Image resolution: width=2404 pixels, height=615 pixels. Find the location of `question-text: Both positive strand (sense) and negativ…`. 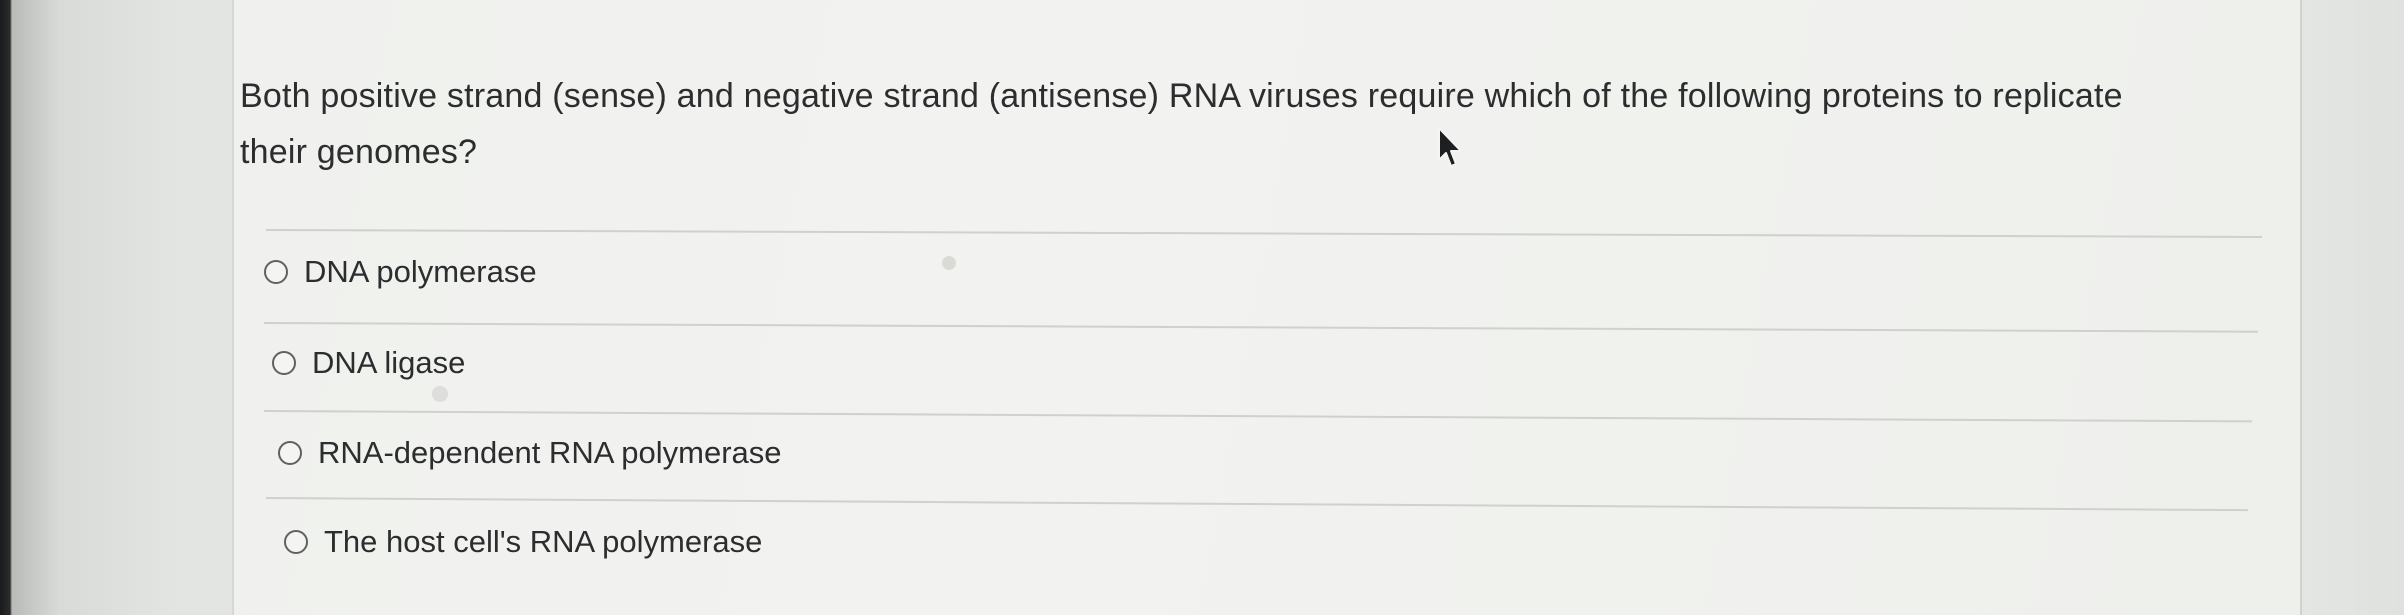

question-text: Both positive strand (sense) and negativ… is located at coordinates (1181, 124).